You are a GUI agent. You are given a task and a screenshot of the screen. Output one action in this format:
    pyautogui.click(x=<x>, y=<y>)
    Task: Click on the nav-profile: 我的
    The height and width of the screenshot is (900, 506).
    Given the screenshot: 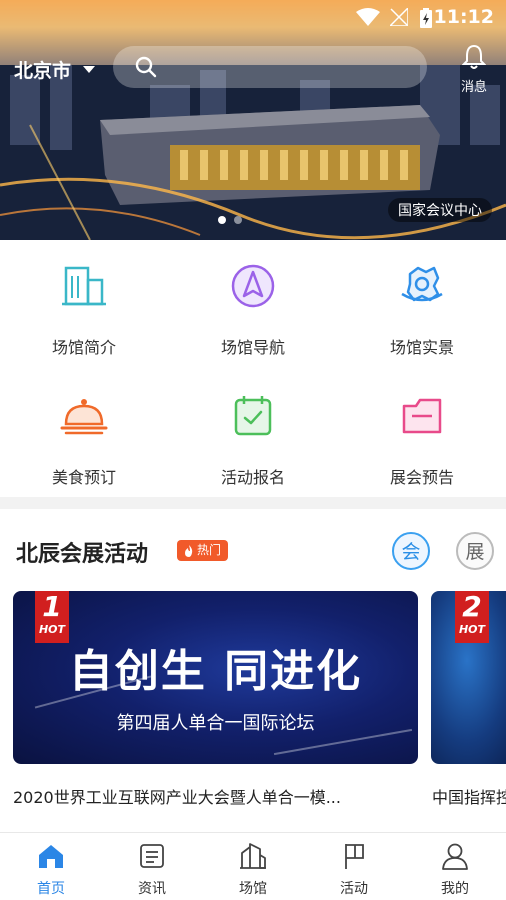 What is the action you would take?
    pyautogui.click(x=455, y=869)
    